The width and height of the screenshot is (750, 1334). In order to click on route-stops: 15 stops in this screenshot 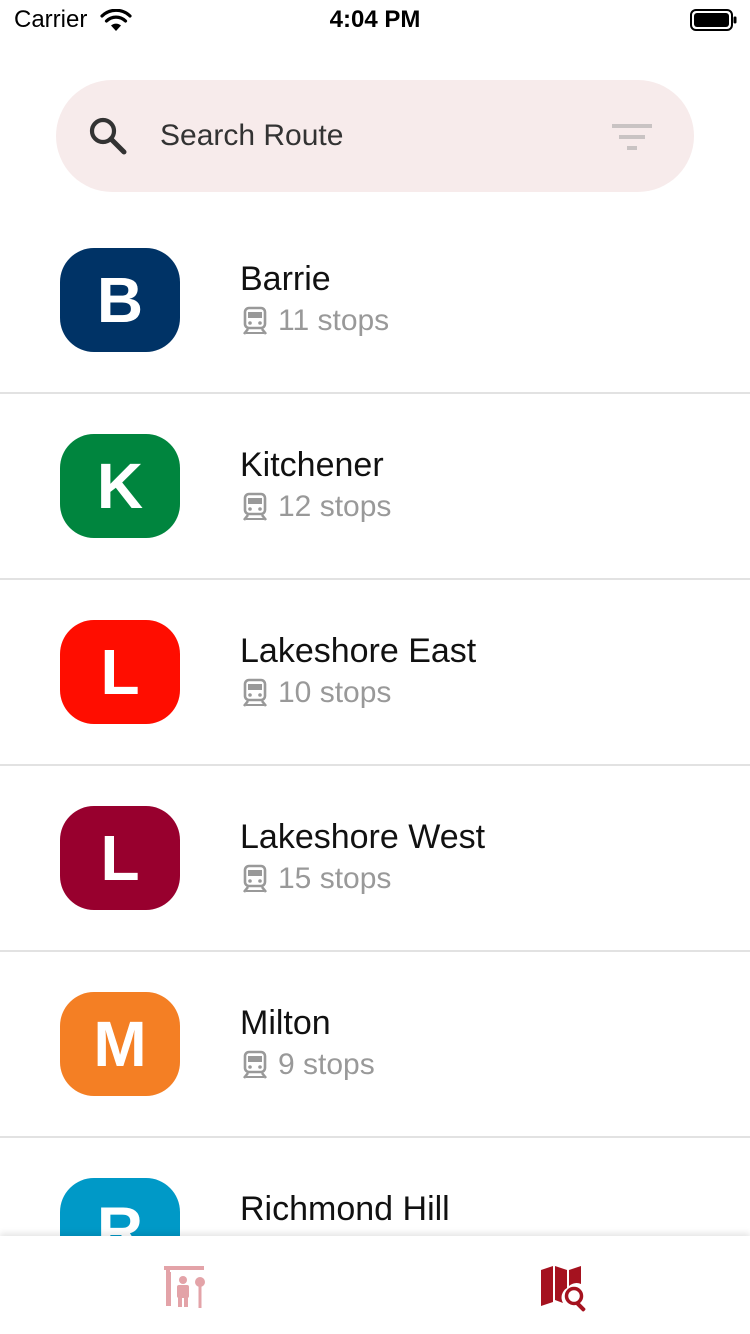, I will do `click(315, 879)`.